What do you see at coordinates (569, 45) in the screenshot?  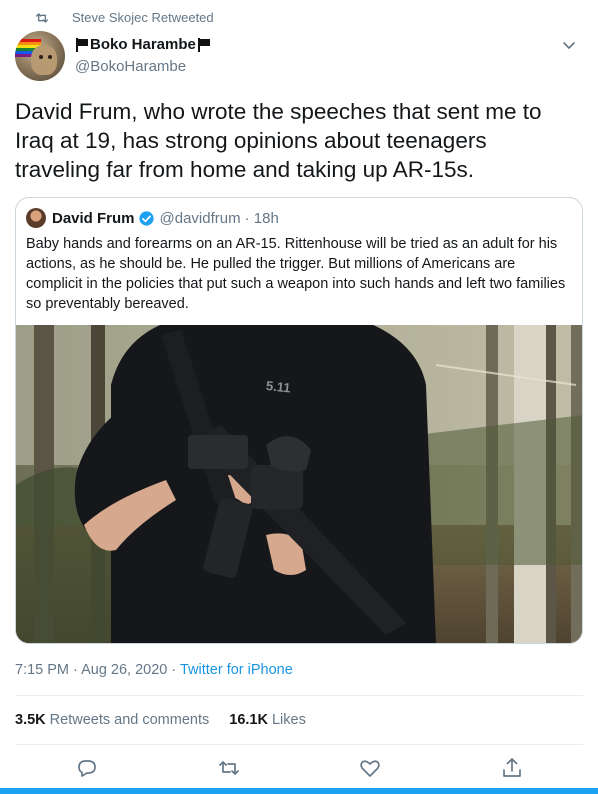 I see `chevron-down-icon` at bounding box center [569, 45].